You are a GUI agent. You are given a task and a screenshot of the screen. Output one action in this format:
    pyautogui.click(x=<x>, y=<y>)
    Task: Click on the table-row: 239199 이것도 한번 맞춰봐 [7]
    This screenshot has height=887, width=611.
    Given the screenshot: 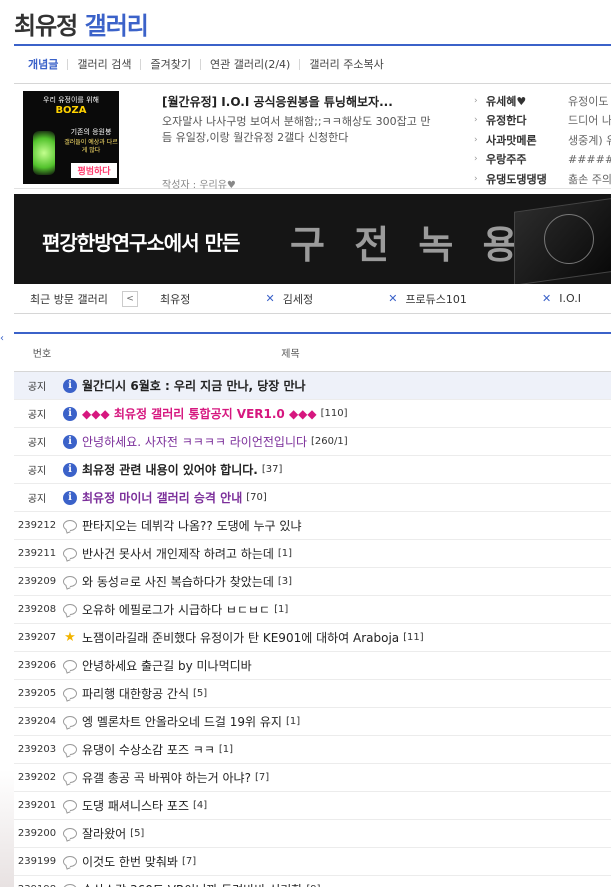 What is the action you would take?
    pyautogui.click(x=312, y=862)
    